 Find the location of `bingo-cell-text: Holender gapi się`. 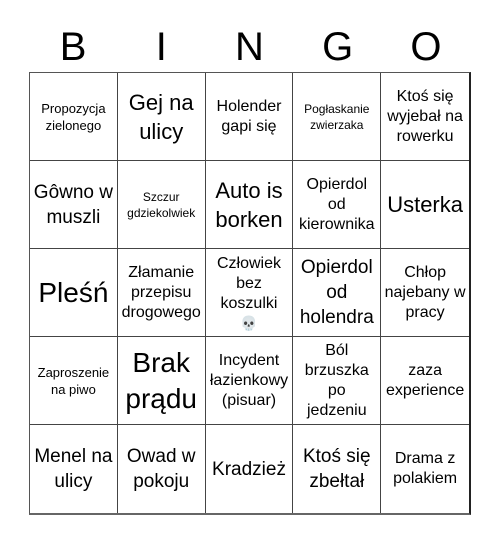

bingo-cell-text: Holender gapi się is located at coordinates (249, 116).